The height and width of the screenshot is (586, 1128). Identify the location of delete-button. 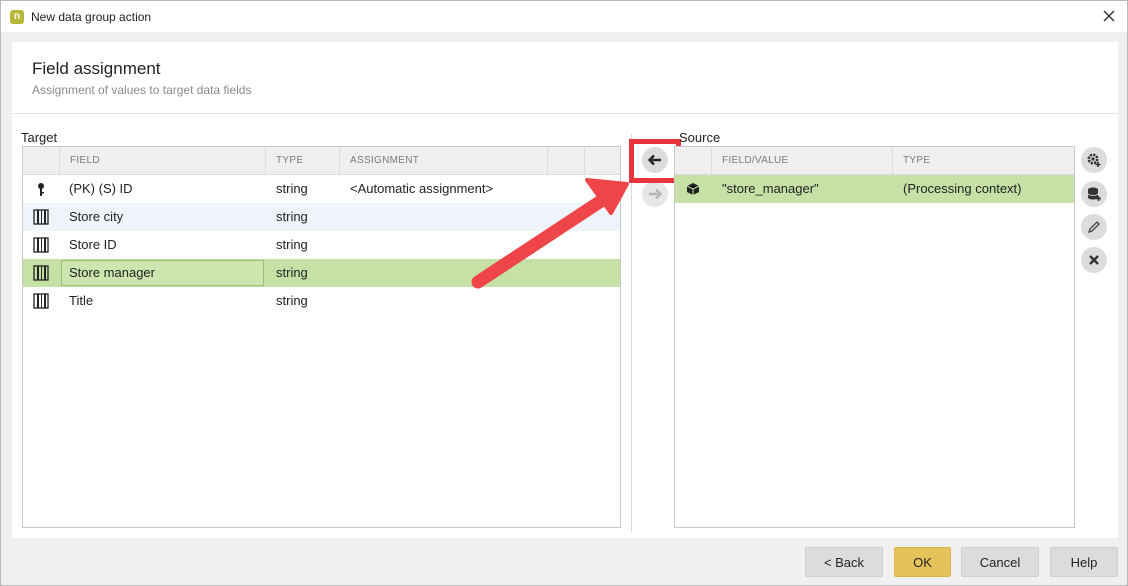
(1094, 260).